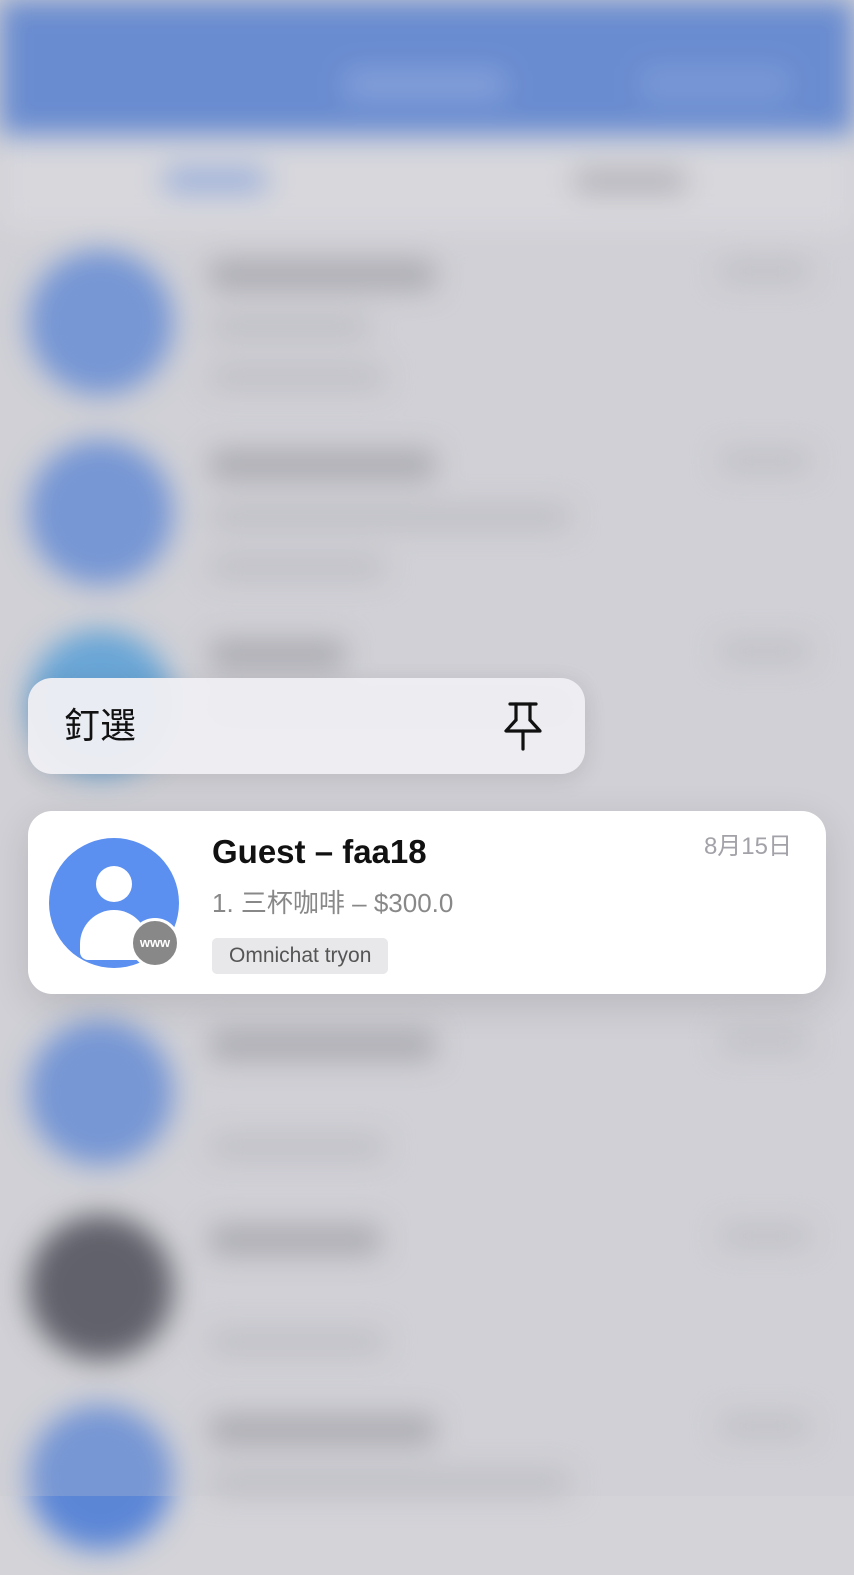  Describe the element at coordinates (319, 851) in the screenshot. I see `contact-name: Guest – faa18` at that location.